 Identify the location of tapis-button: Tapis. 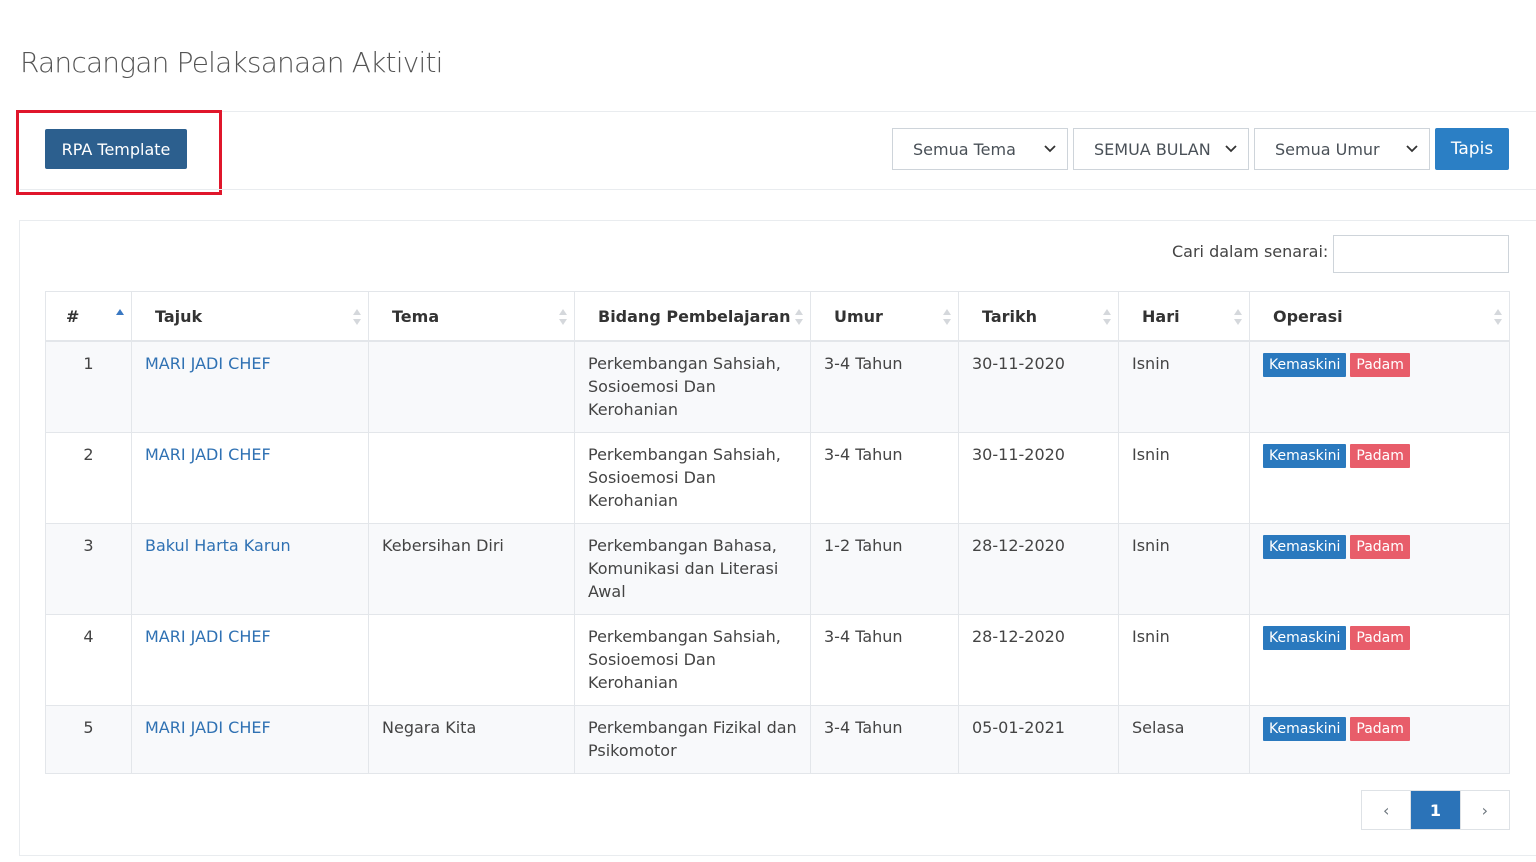
(1472, 149).